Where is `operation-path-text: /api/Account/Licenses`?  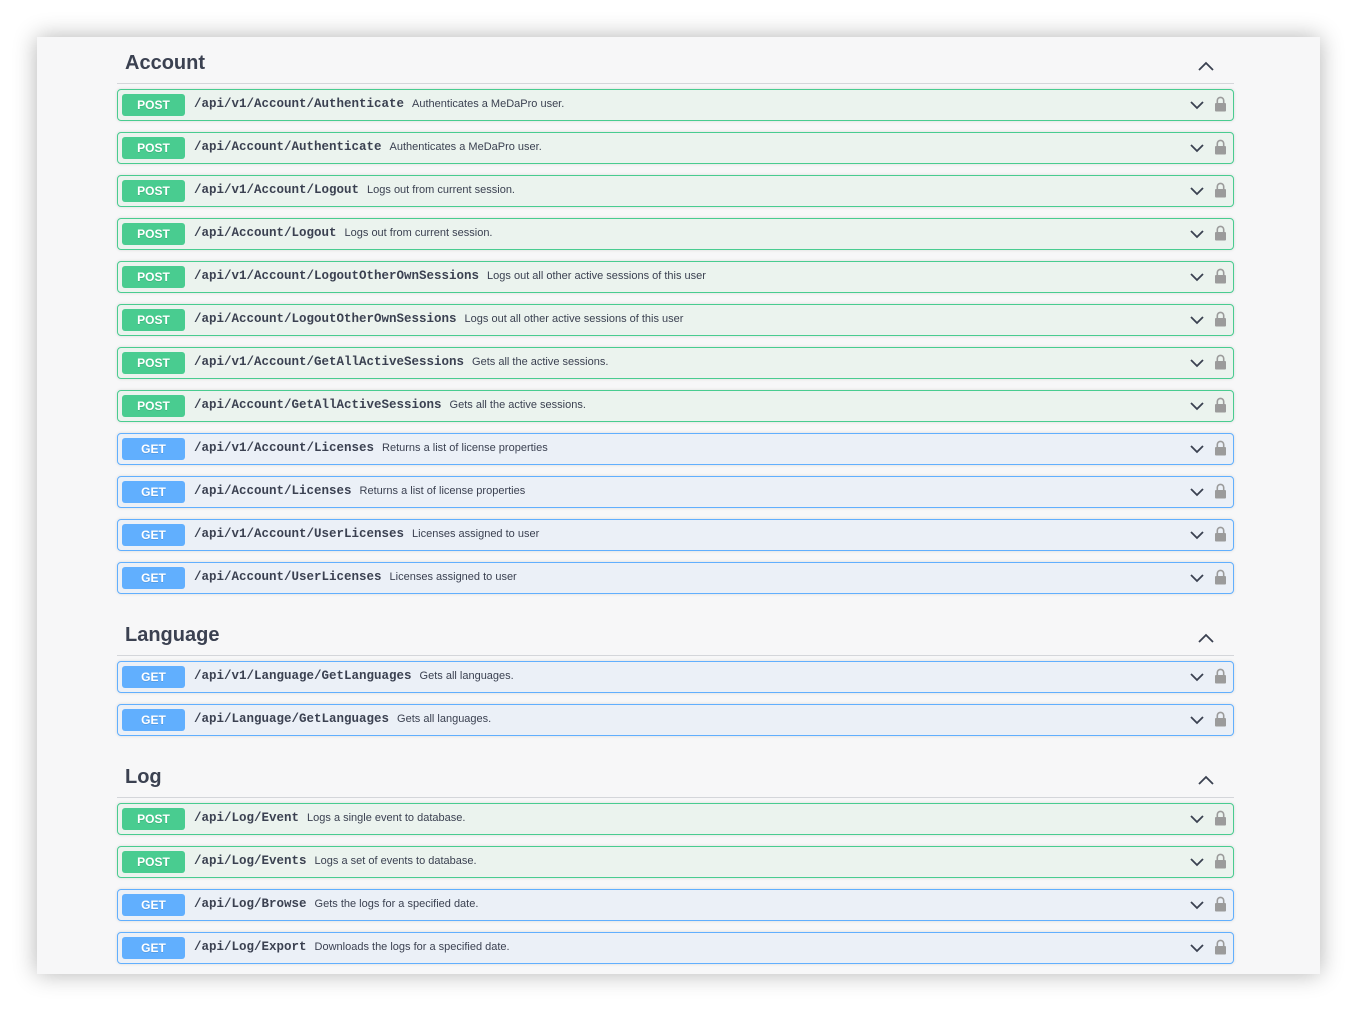 operation-path-text: /api/Account/Licenses is located at coordinates (273, 491).